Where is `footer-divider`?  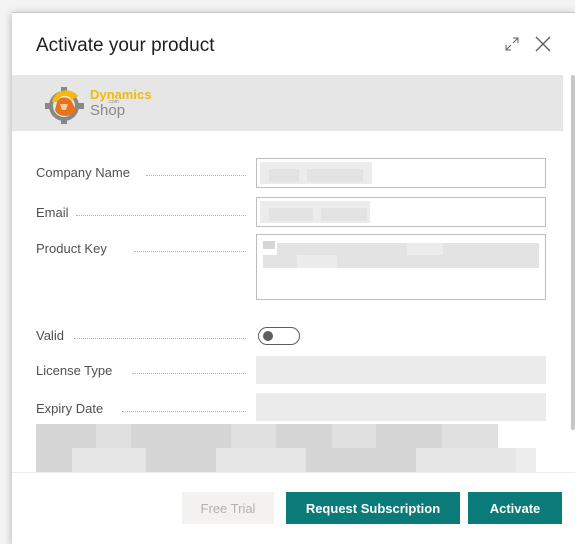 footer-divider is located at coordinates (293, 472).